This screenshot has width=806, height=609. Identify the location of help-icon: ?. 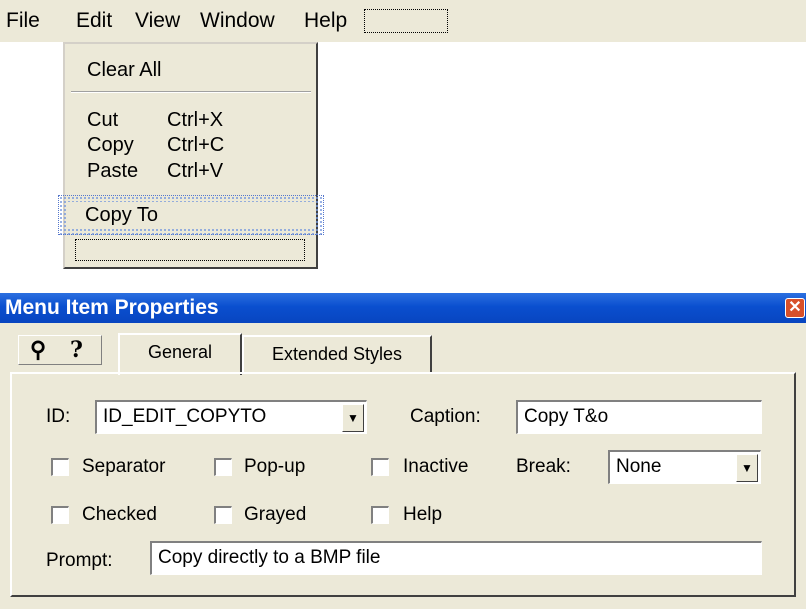
(76, 350).